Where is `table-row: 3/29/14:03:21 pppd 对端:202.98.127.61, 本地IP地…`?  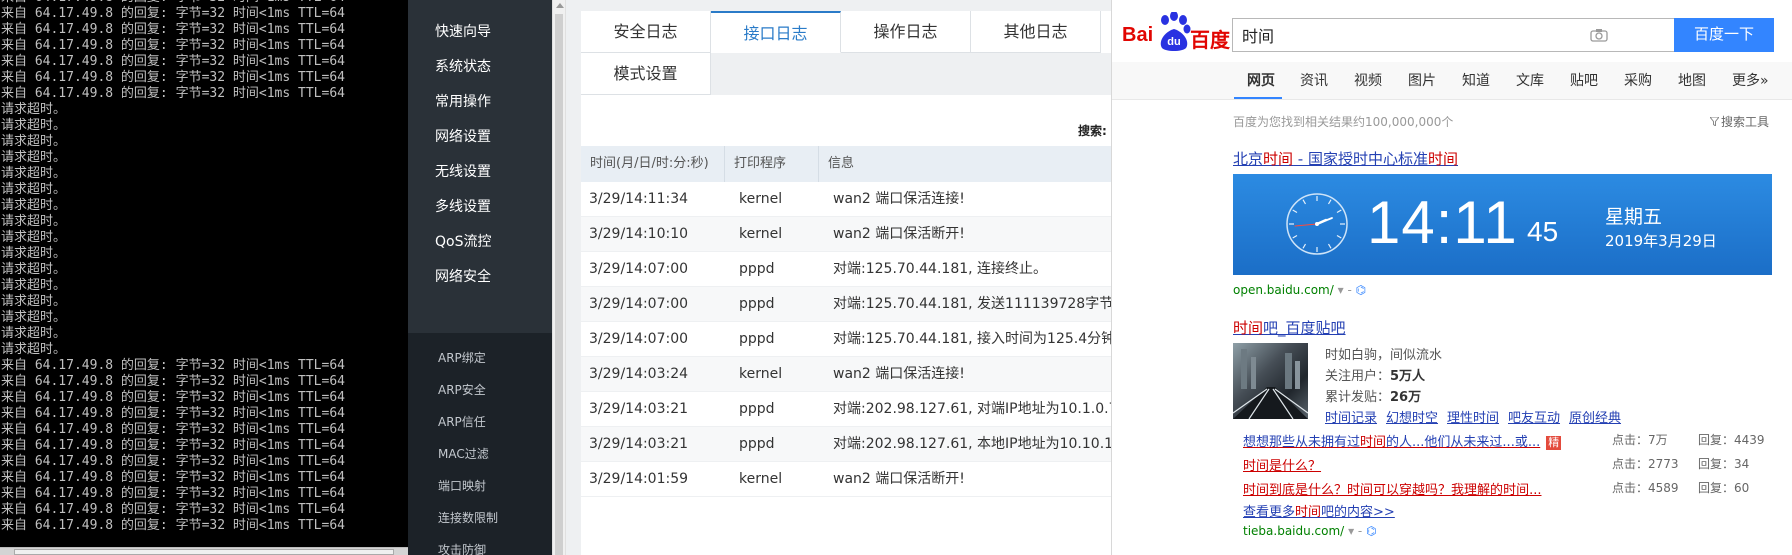
table-row: 3/29/14:03:21 pppd 对端:202.98.127.61, 本地IP地… is located at coordinates (846, 444).